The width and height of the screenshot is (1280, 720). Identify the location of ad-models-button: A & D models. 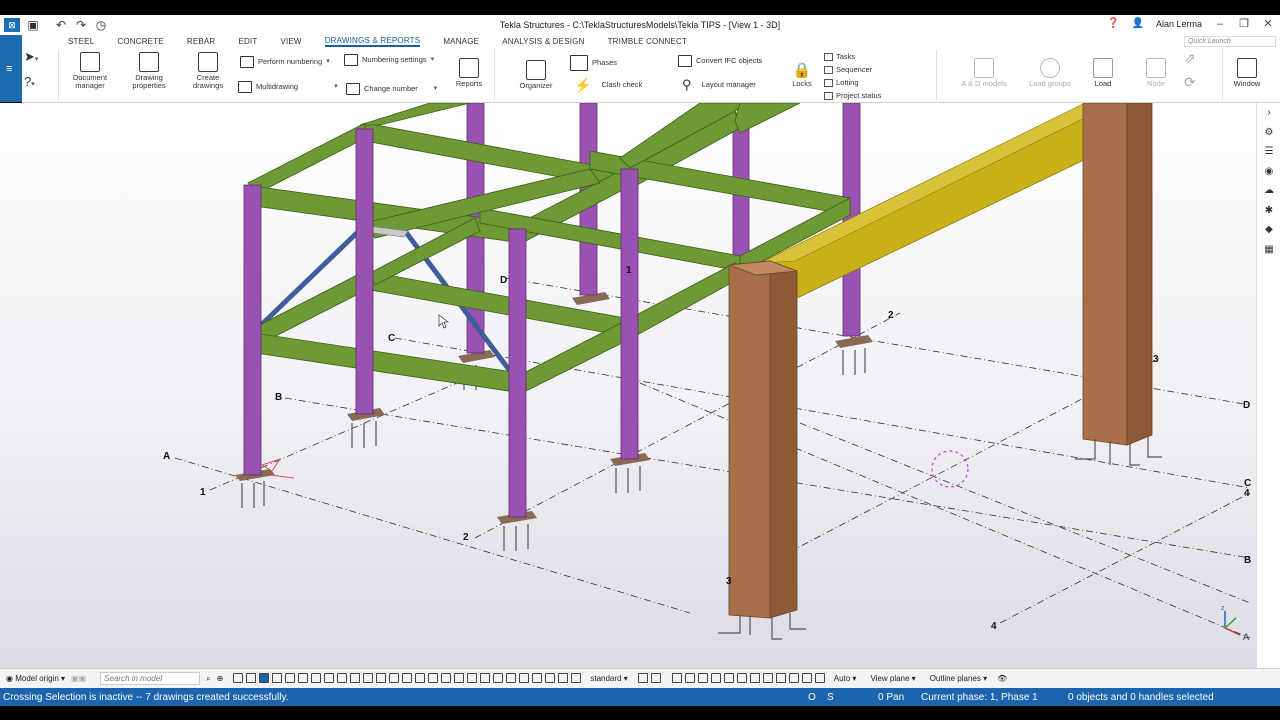
(984, 73).